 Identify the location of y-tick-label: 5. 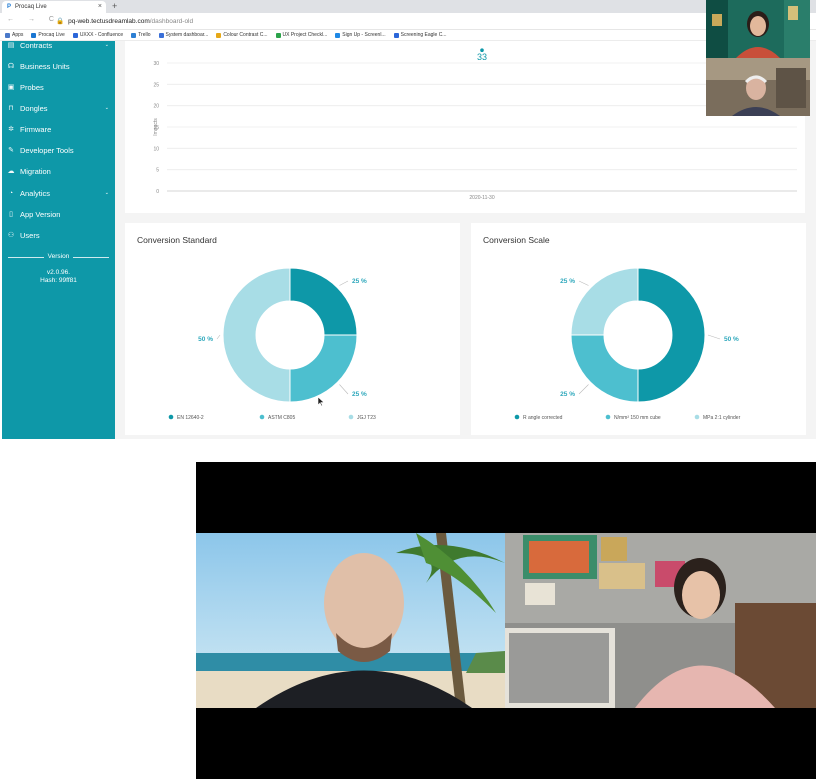
(157, 171).